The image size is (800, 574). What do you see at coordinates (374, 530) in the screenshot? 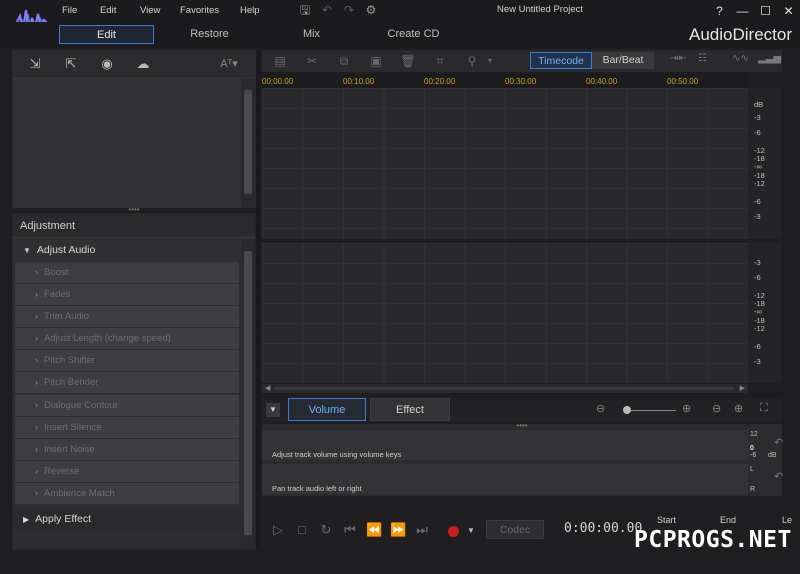
I see `rewind-icon: ⏪` at bounding box center [374, 530].